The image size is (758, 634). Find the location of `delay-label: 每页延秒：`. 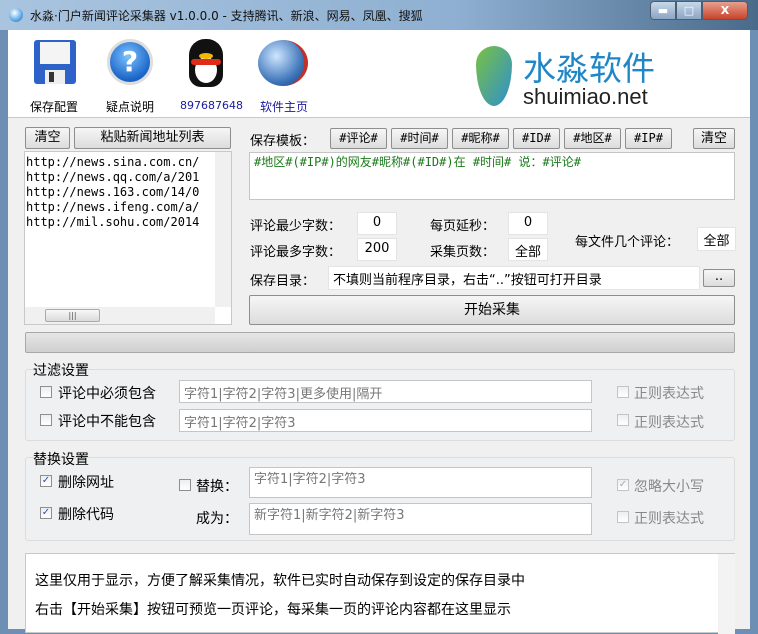

delay-label: 每页延秒： is located at coordinates (463, 226).